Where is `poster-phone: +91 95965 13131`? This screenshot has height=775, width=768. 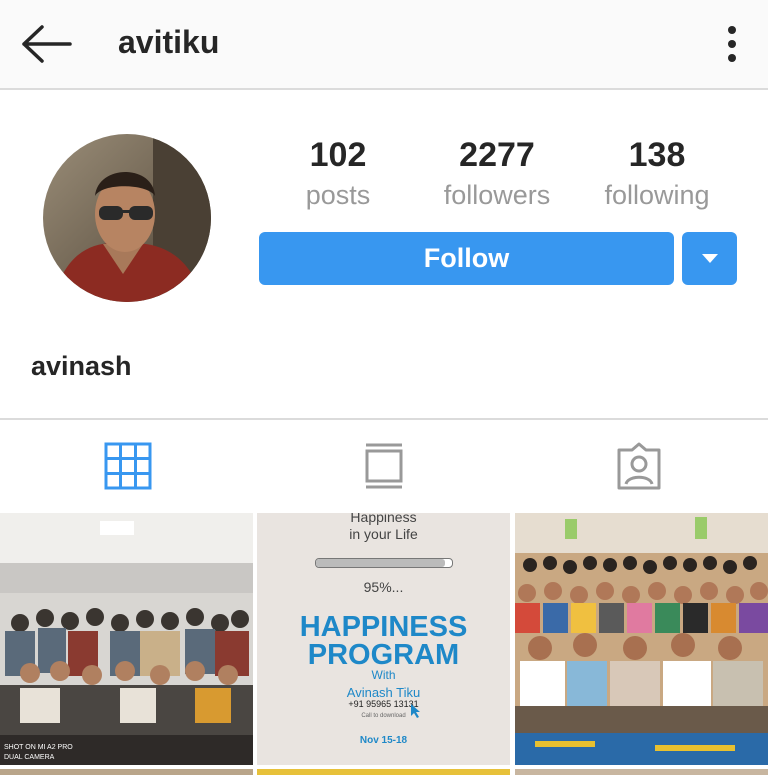
poster-phone: +91 95965 13131 is located at coordinates (383, 704).